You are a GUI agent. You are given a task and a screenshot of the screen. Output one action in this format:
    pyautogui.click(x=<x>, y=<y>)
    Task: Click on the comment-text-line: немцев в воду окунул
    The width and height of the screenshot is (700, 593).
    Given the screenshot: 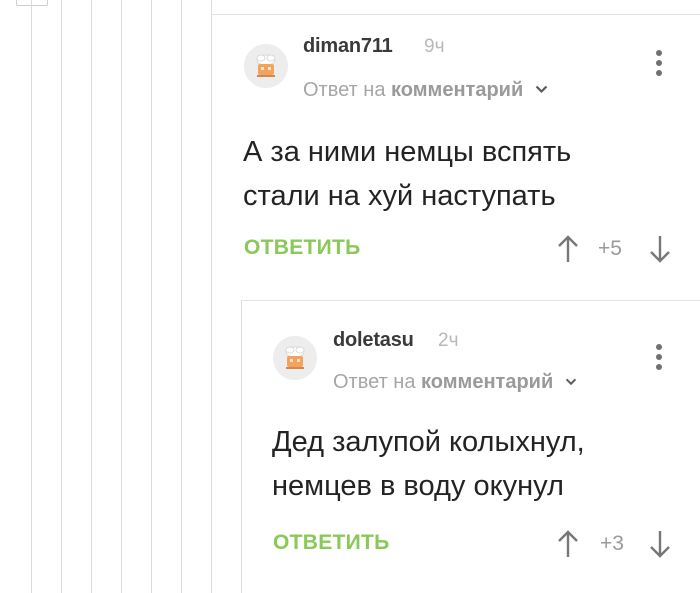 What is the action you would take?
    pyautogui.click(x=418, y=486)
    